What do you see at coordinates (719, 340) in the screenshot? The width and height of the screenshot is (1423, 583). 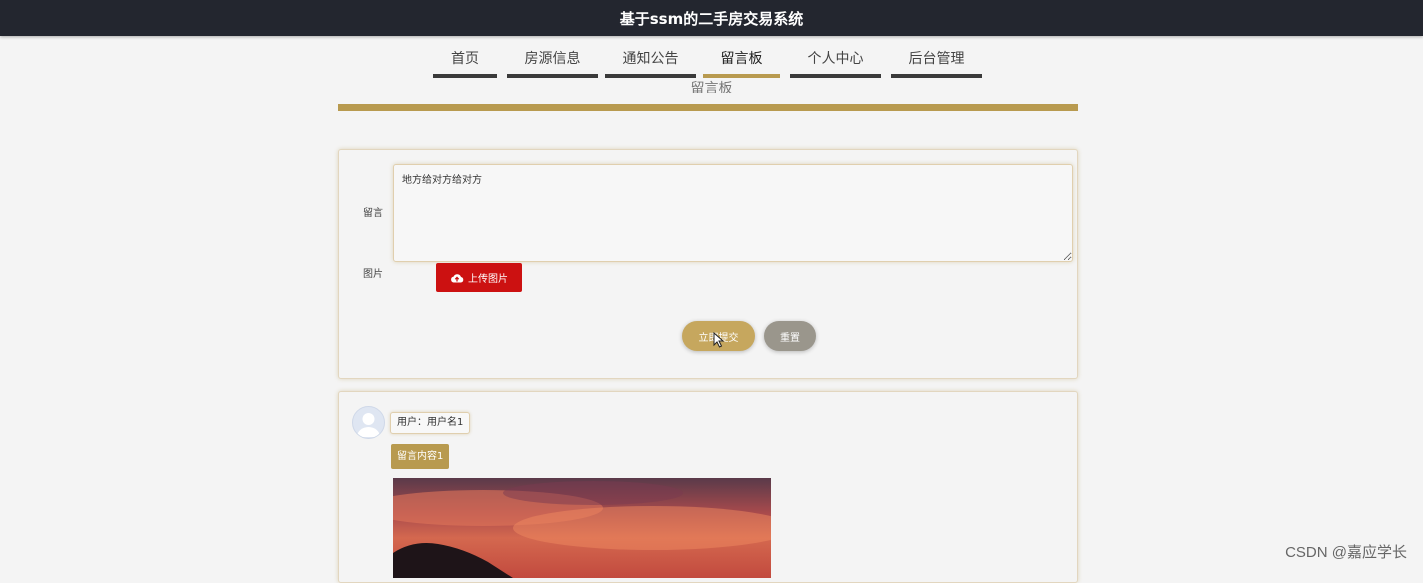 I see `mouse-cursor-icon` at bounding box center [719, 340].